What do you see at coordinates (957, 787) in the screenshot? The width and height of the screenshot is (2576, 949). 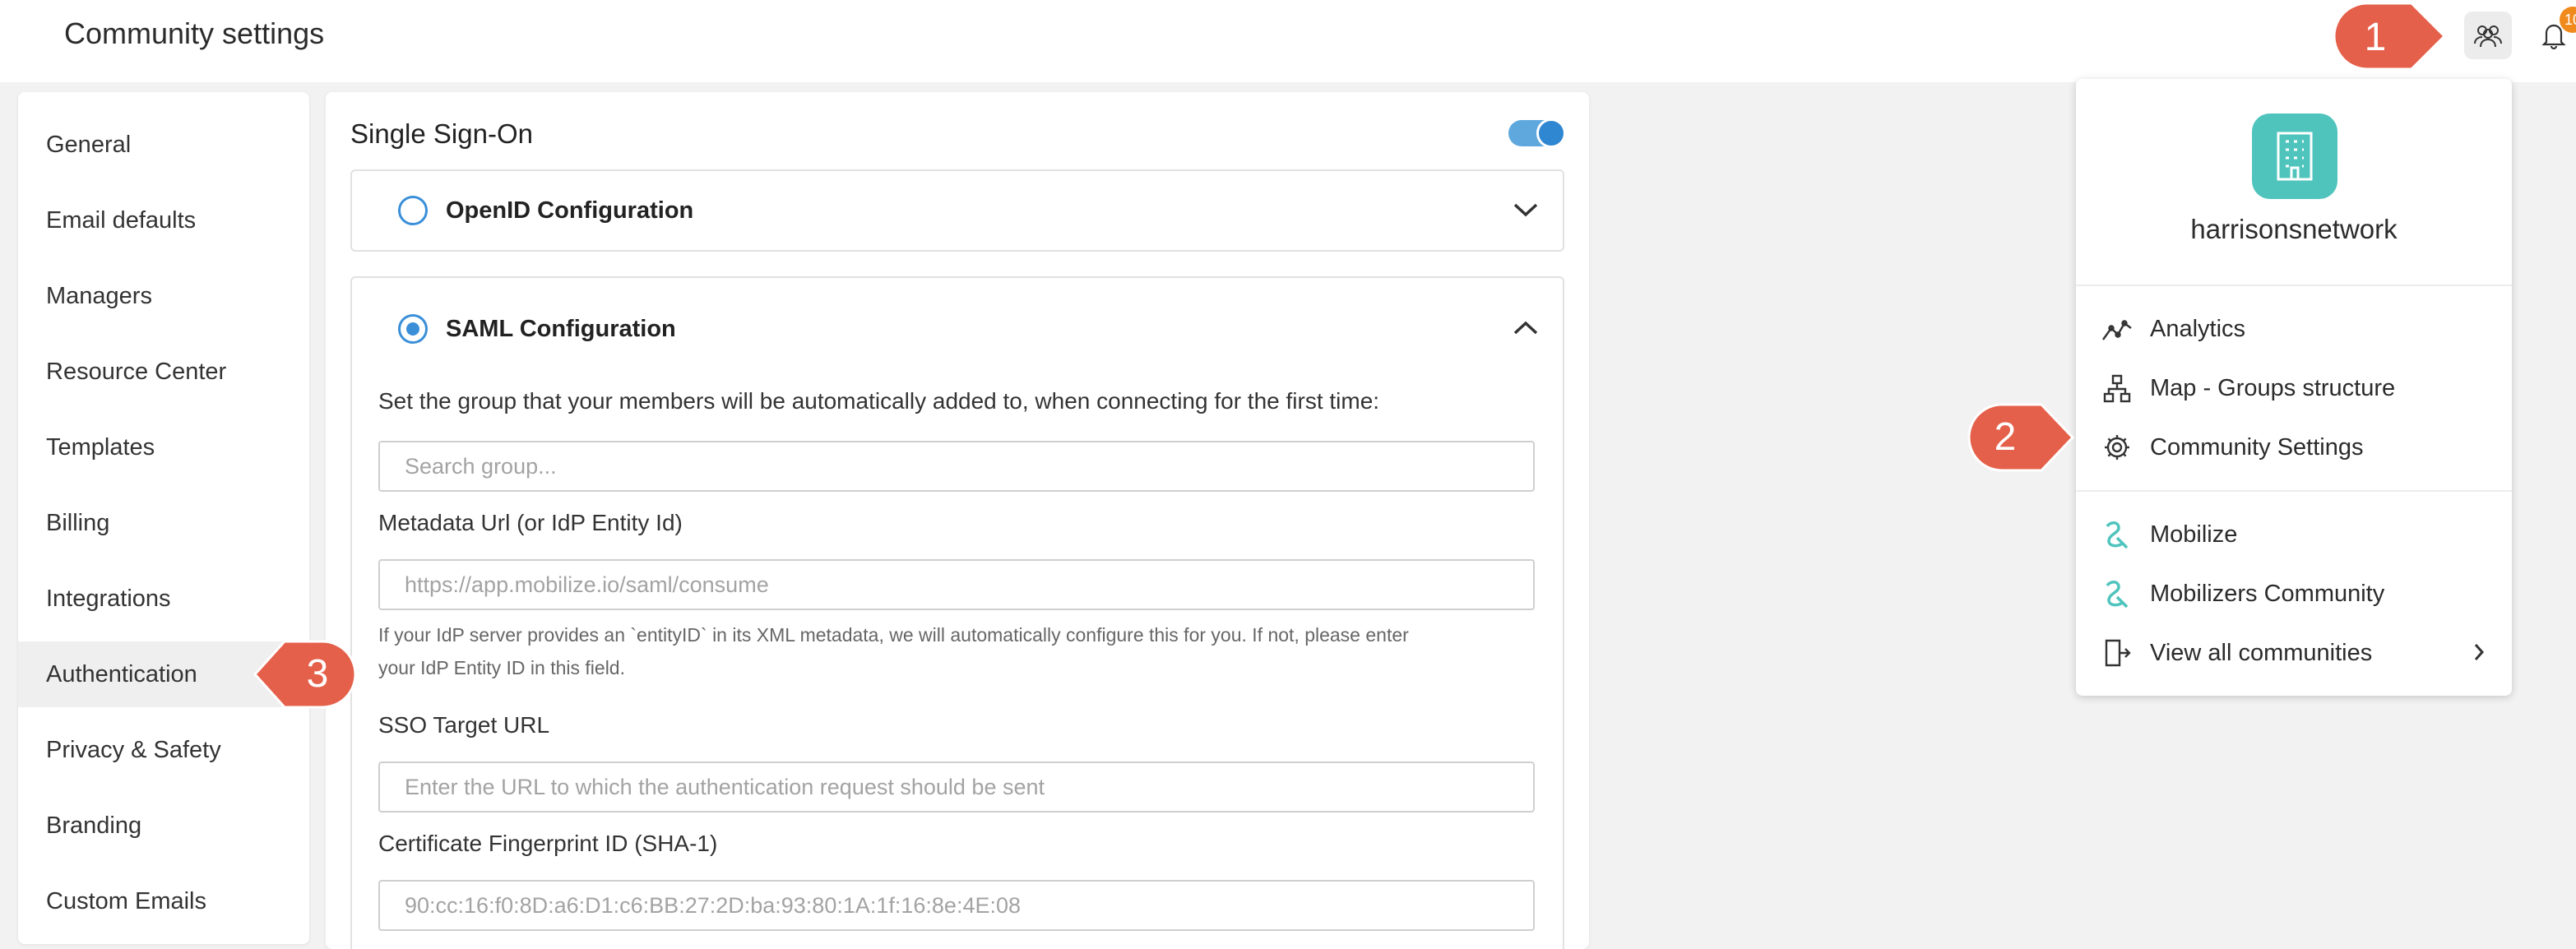 I see `sso-target-url-input` at bounding box center [957, 787].